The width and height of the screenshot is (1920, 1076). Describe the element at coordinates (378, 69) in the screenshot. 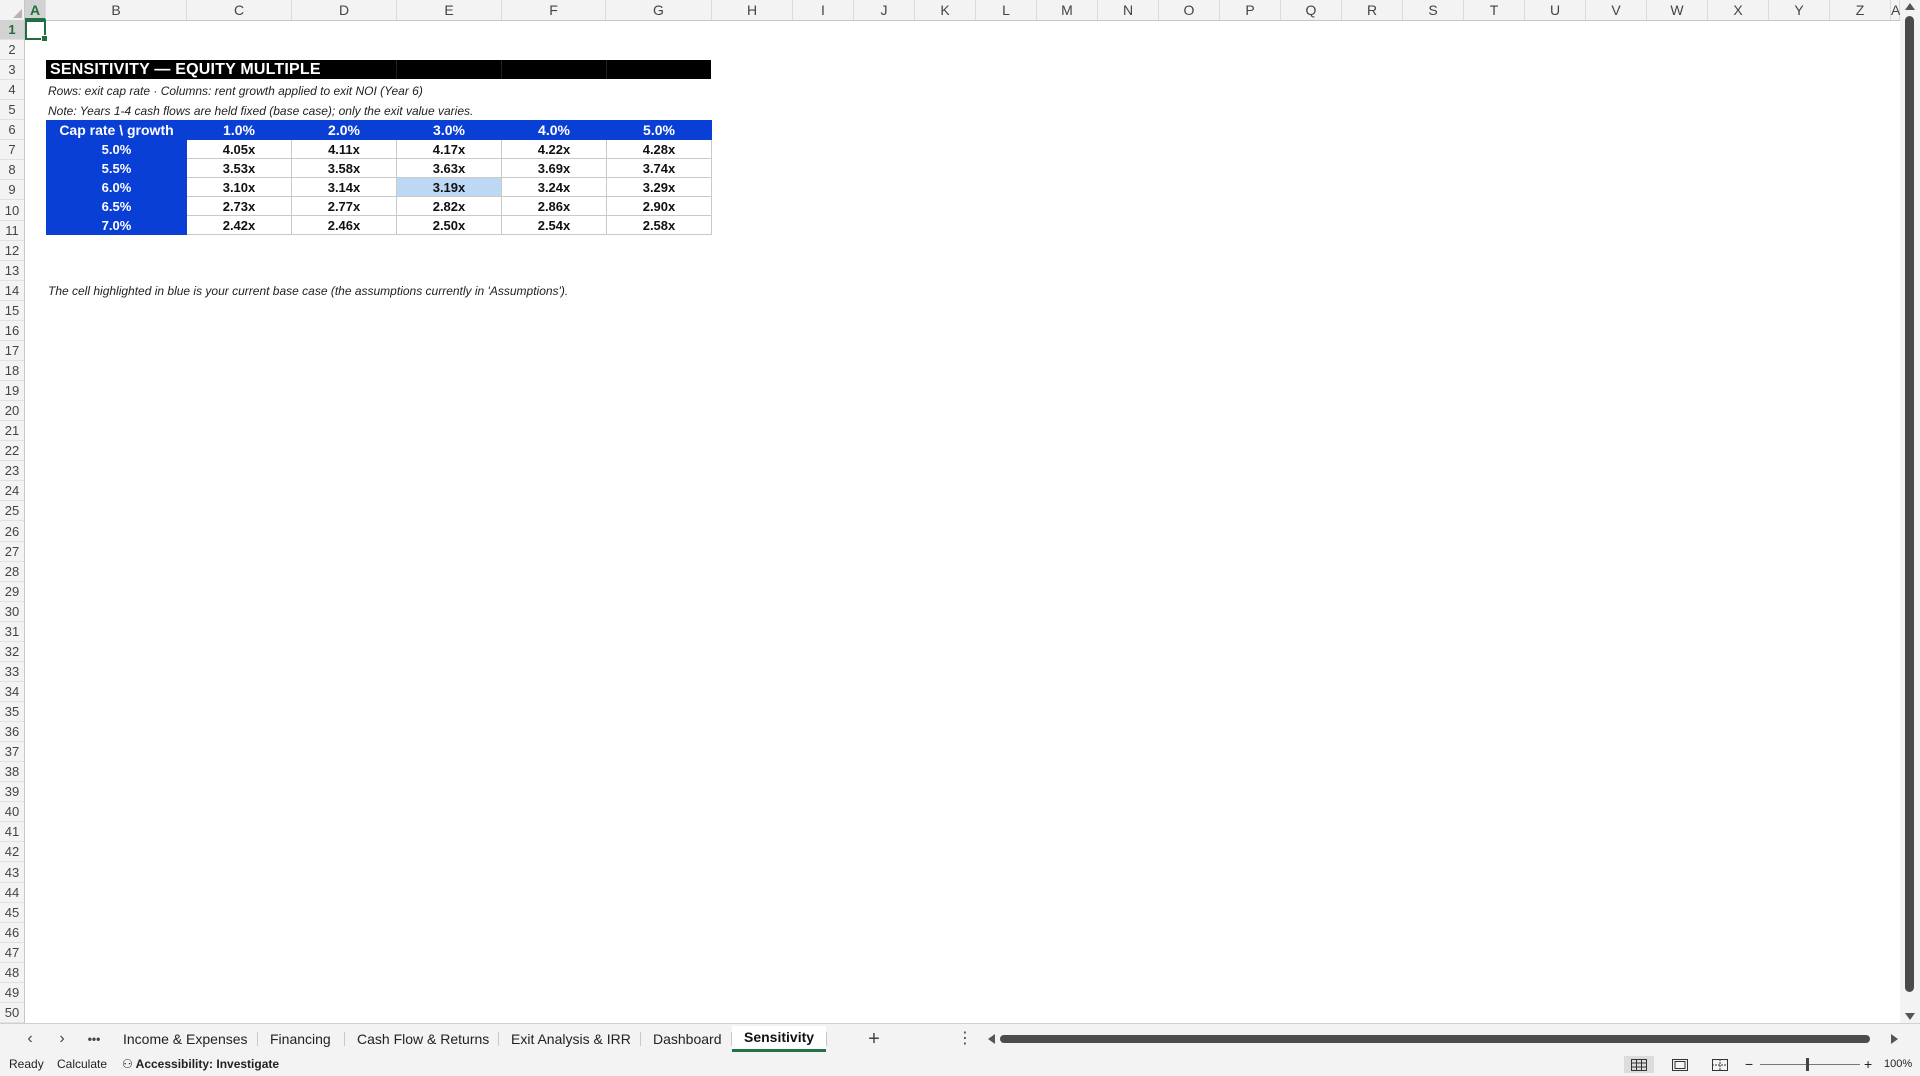

I see `sheet-title-cell: SENSITIVITY — EQUITY MULTIPLE` at that location.